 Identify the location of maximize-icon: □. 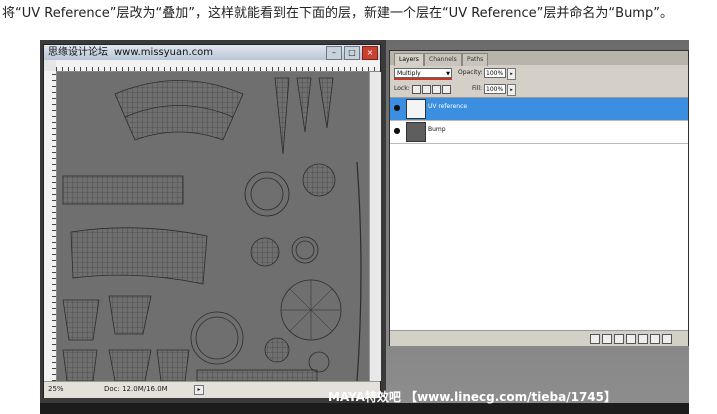
(352, 53).